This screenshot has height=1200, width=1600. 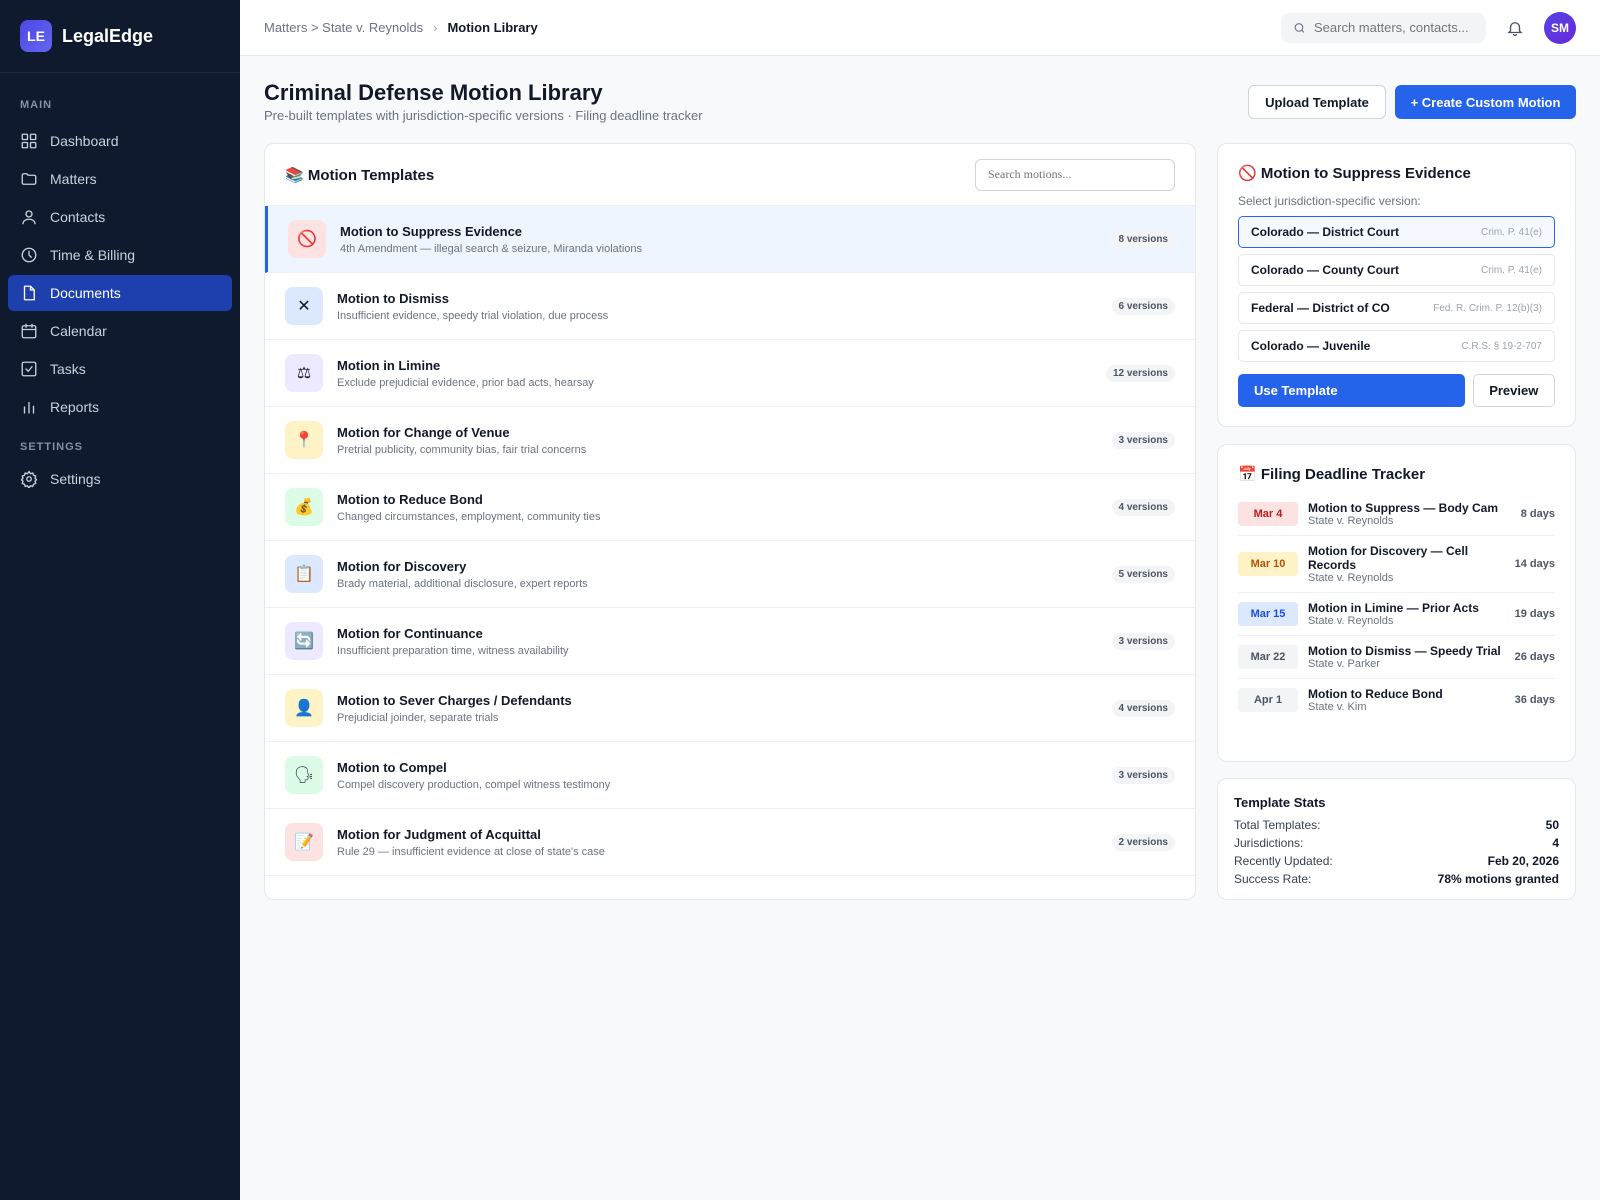 I want to click on sidebar-item-contacts: Contacts, so click(x=120, y=217).